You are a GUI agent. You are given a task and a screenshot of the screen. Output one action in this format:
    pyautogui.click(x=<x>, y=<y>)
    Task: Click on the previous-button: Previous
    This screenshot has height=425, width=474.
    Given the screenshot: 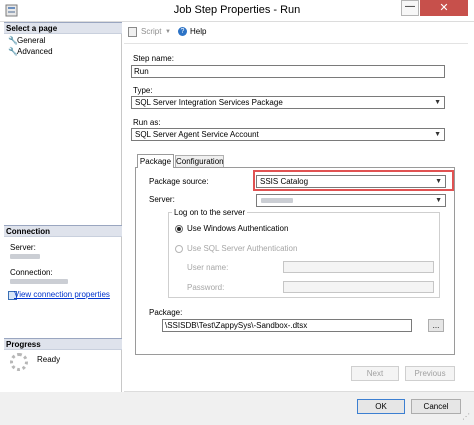 What is the action you would take?
    pyautogui.click(x=430, y=373)
    